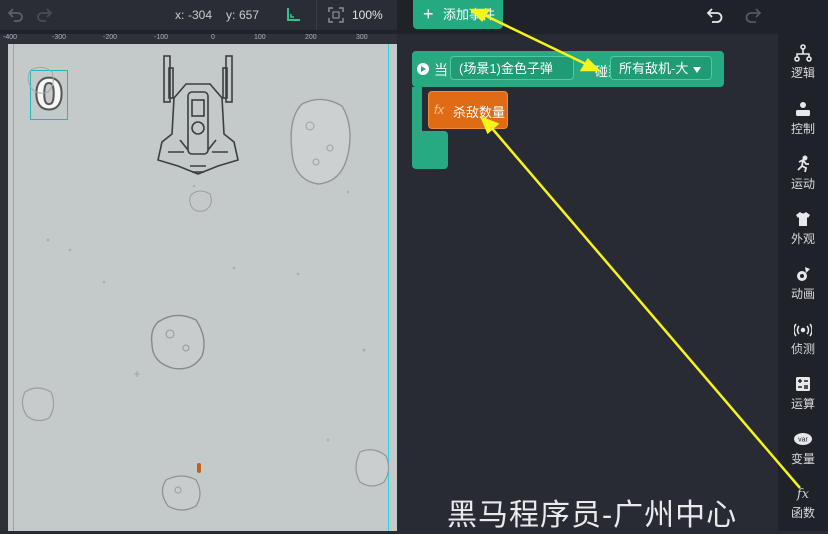 The image size is (828, 534). What do you see at coordinates (803, 176) in the screenshot?
I see `category-motion: 运动` at bounding box center [803, 176].